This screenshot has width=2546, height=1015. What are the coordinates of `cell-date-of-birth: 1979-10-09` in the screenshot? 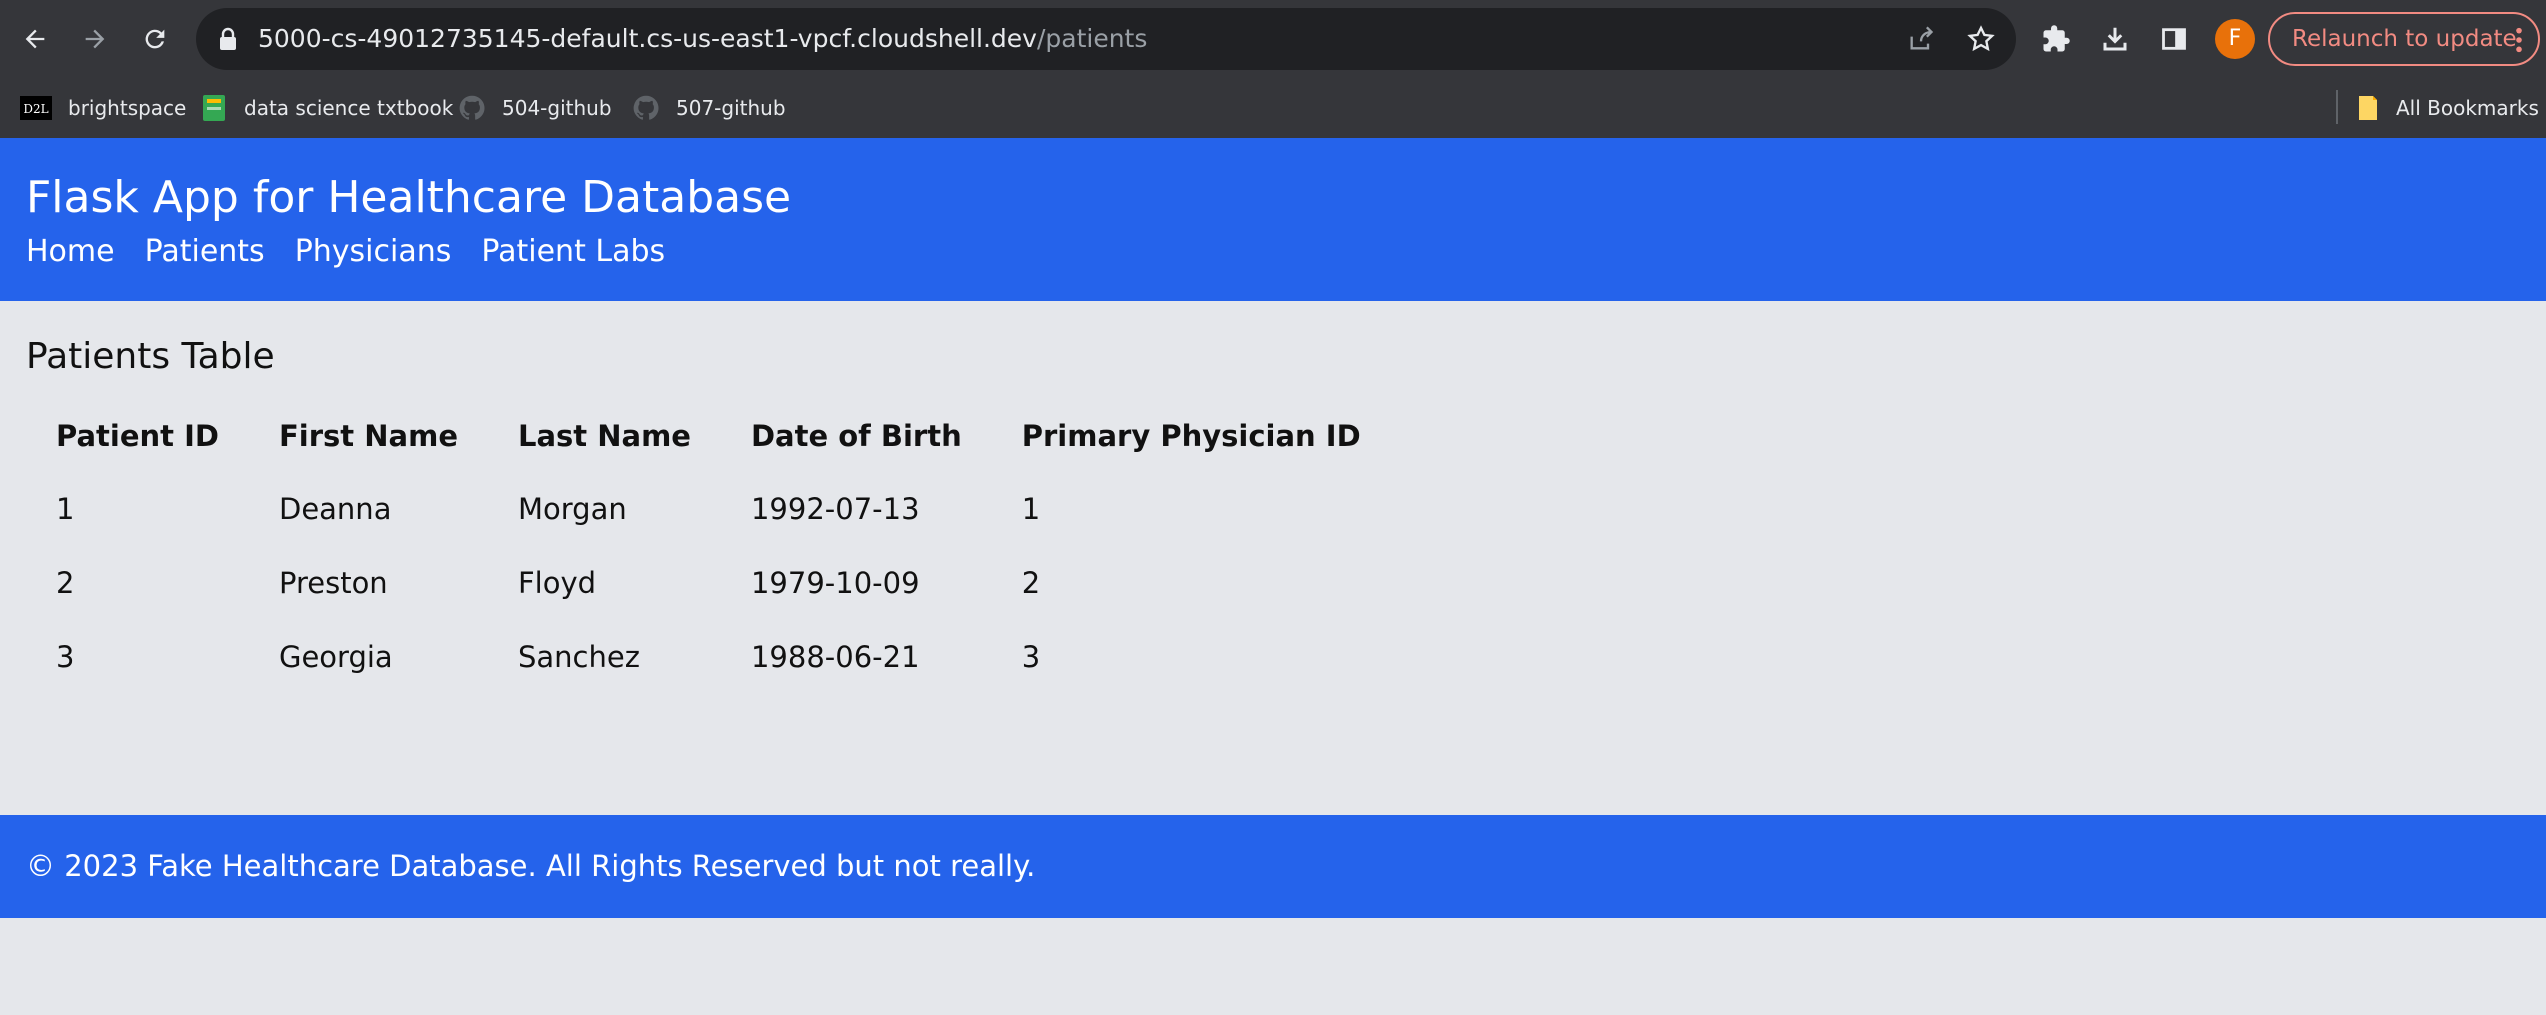 It's located at (835, 583).